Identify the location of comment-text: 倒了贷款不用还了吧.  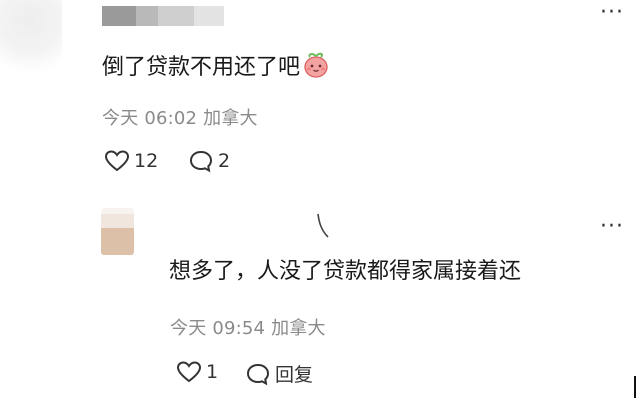
(216, 69).